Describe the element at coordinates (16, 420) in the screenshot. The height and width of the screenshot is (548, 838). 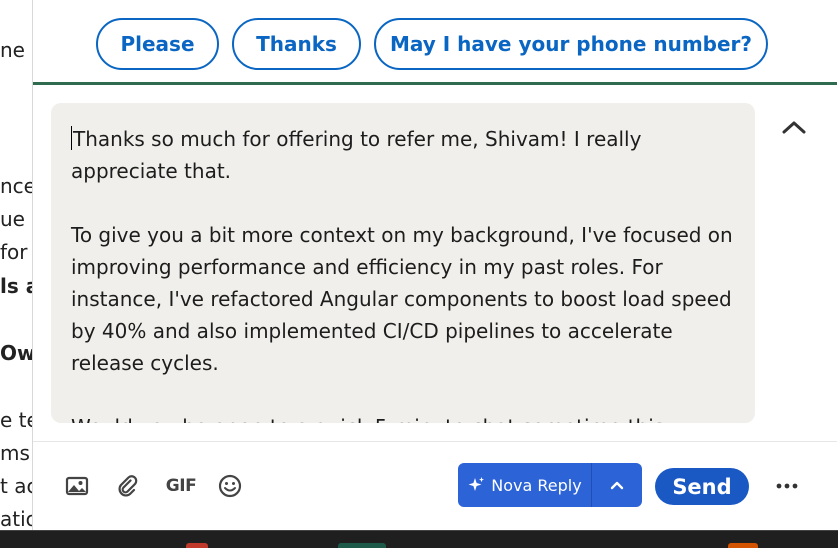
I see `background-line: e tec` at that location.